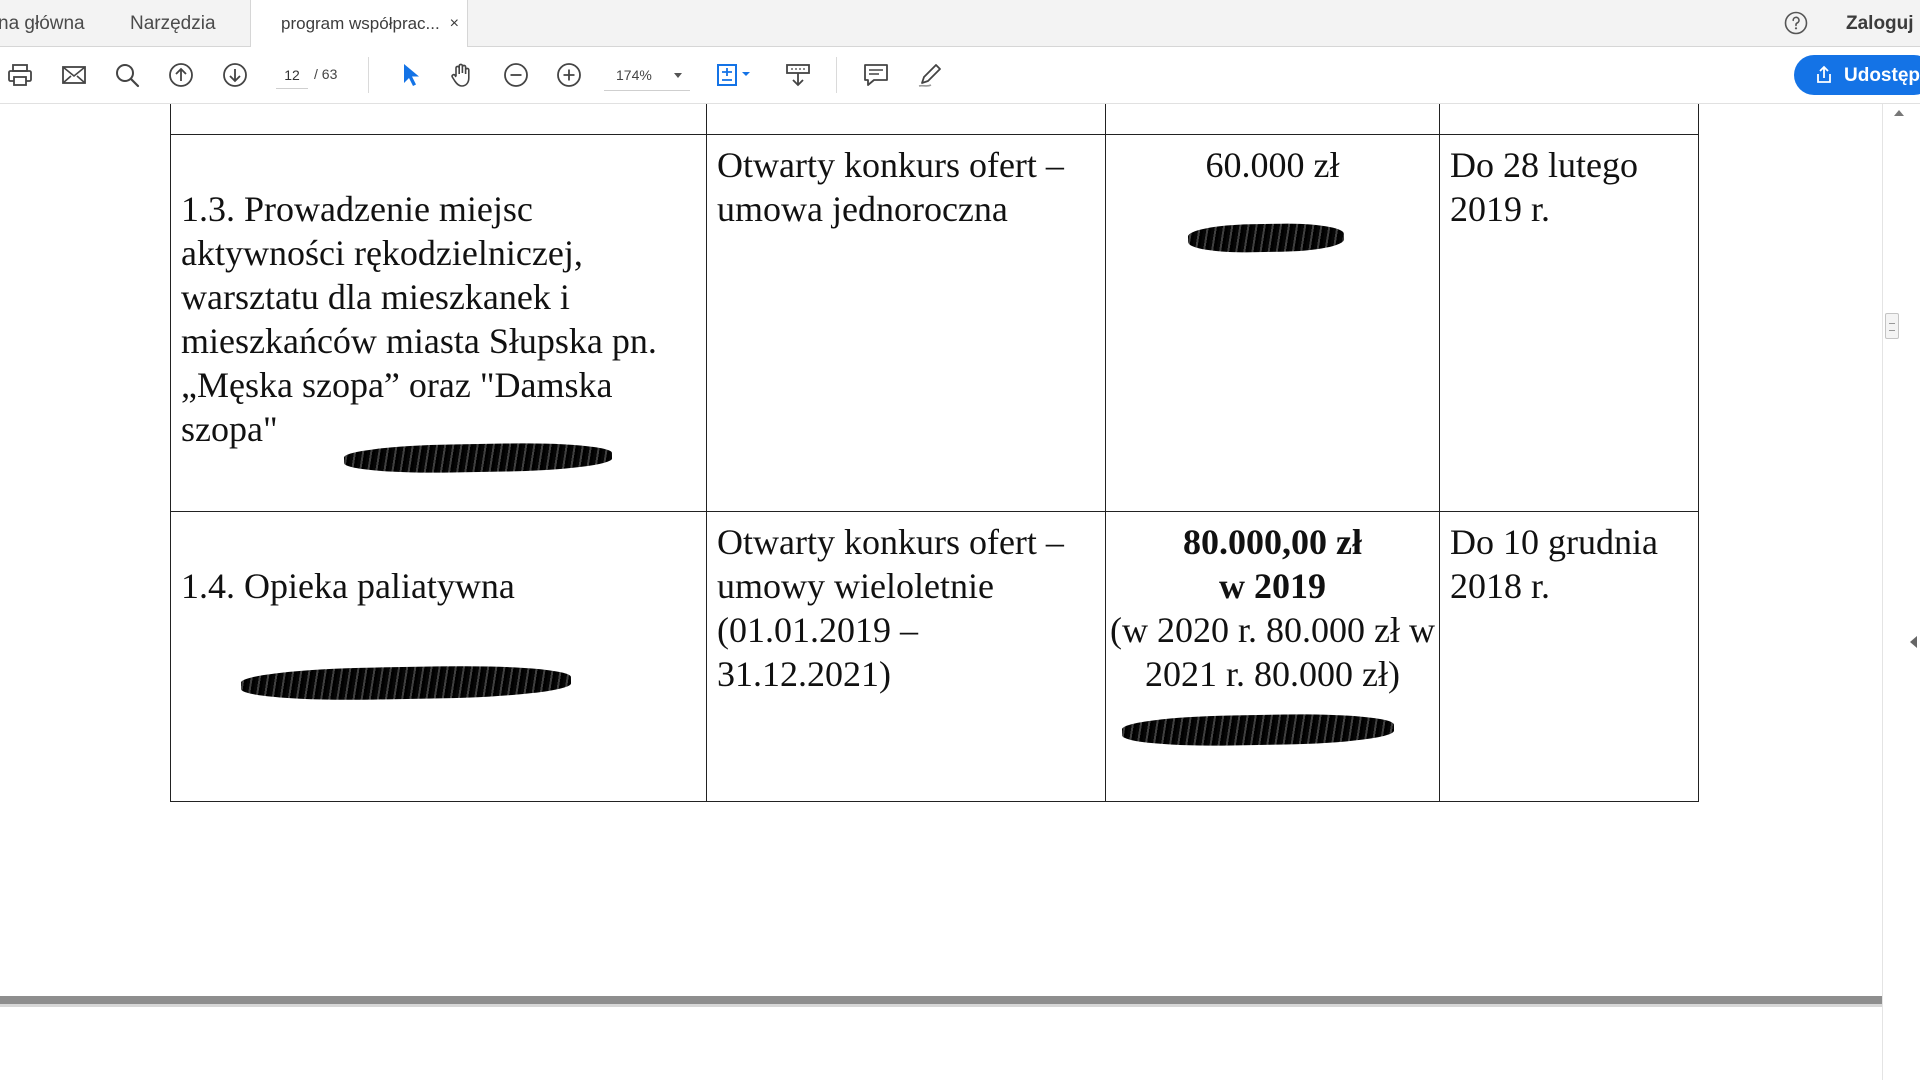  I want to click on arrow-up-circle-icon, so click(181, 75).